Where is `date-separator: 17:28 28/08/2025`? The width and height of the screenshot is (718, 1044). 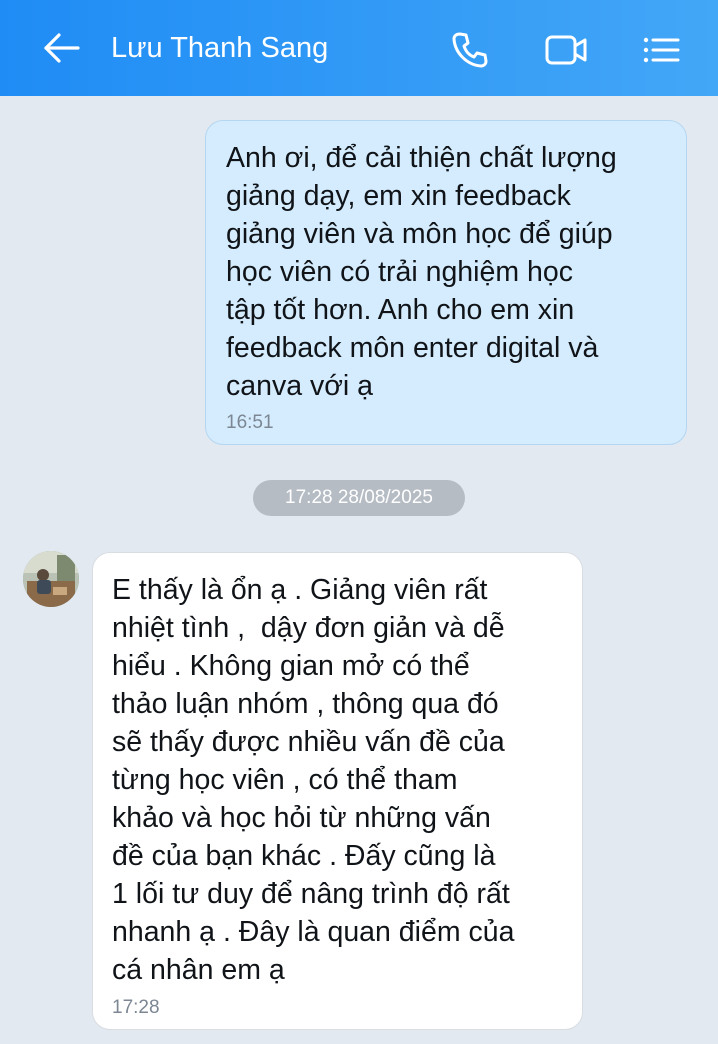 date-separator: 17:28 28/08/2025 is located at coordinates (359, 498).